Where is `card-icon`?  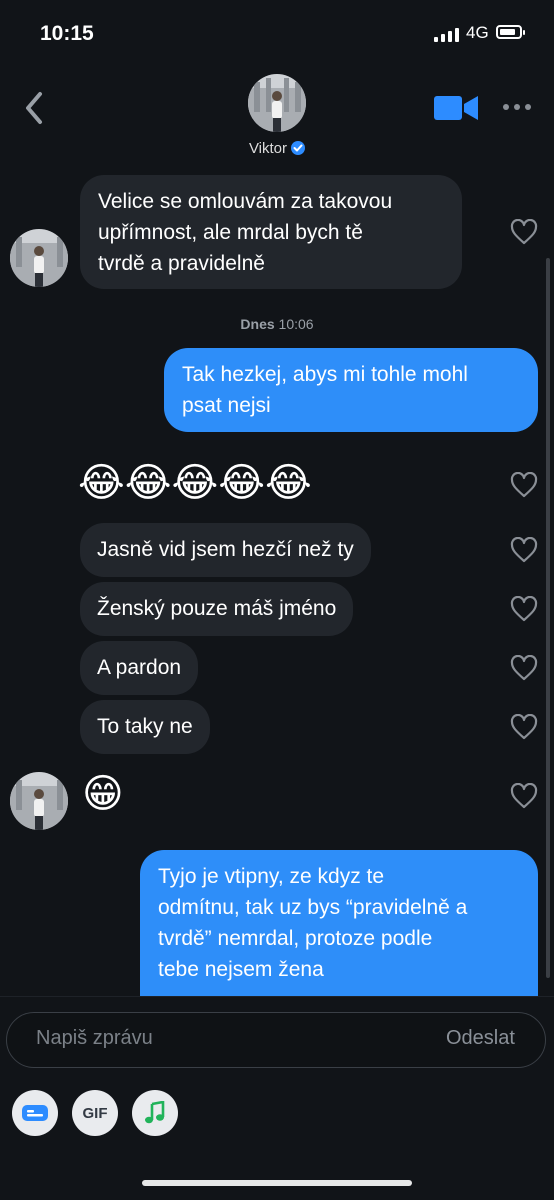 card-icon is located at coordinates (35, 1113).